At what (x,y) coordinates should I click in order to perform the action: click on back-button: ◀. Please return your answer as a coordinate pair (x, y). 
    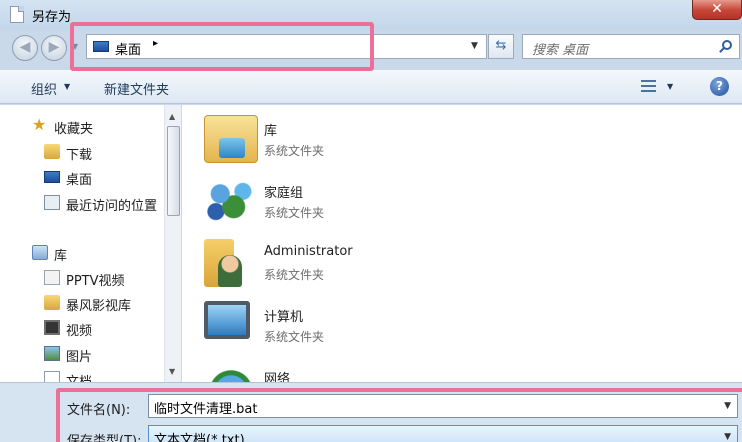
    Looking at the image, I should click on (25, 48).